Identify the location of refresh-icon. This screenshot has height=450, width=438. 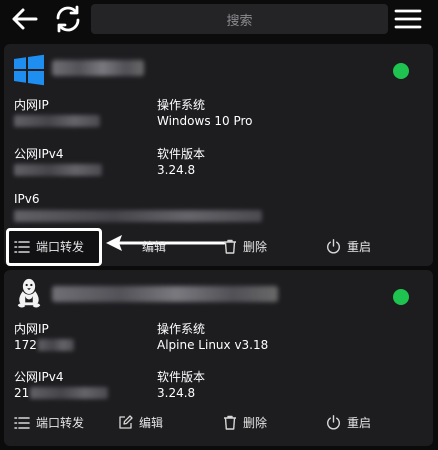
(68, 19).